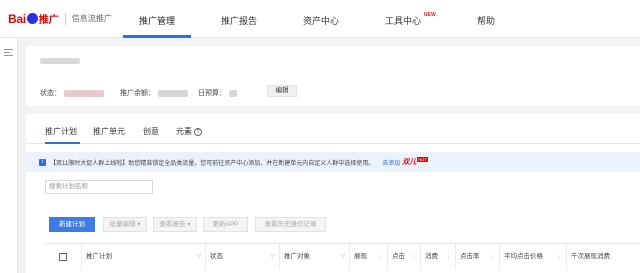 The height and width of the screenshot is (273, 640). Describe the element at coordinates (290, 224) in the screenshot. I see `view-history-button: 查看历史操作记录` at that location.